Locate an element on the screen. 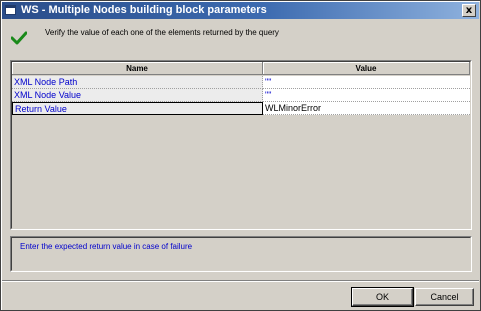 The width and height of the screenshot is (481, 311). table-row: XML Node Path "" is located at coordinates (241, 82).